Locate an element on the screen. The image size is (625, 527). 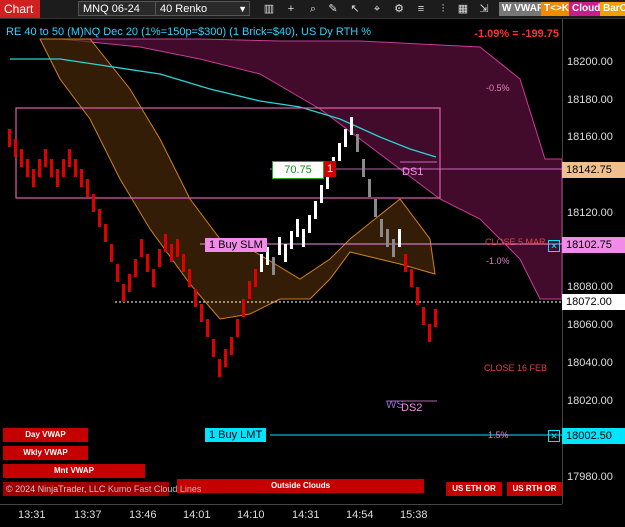
close5-label: CLOSE 5 MAR is located at coordinates (515, 242).